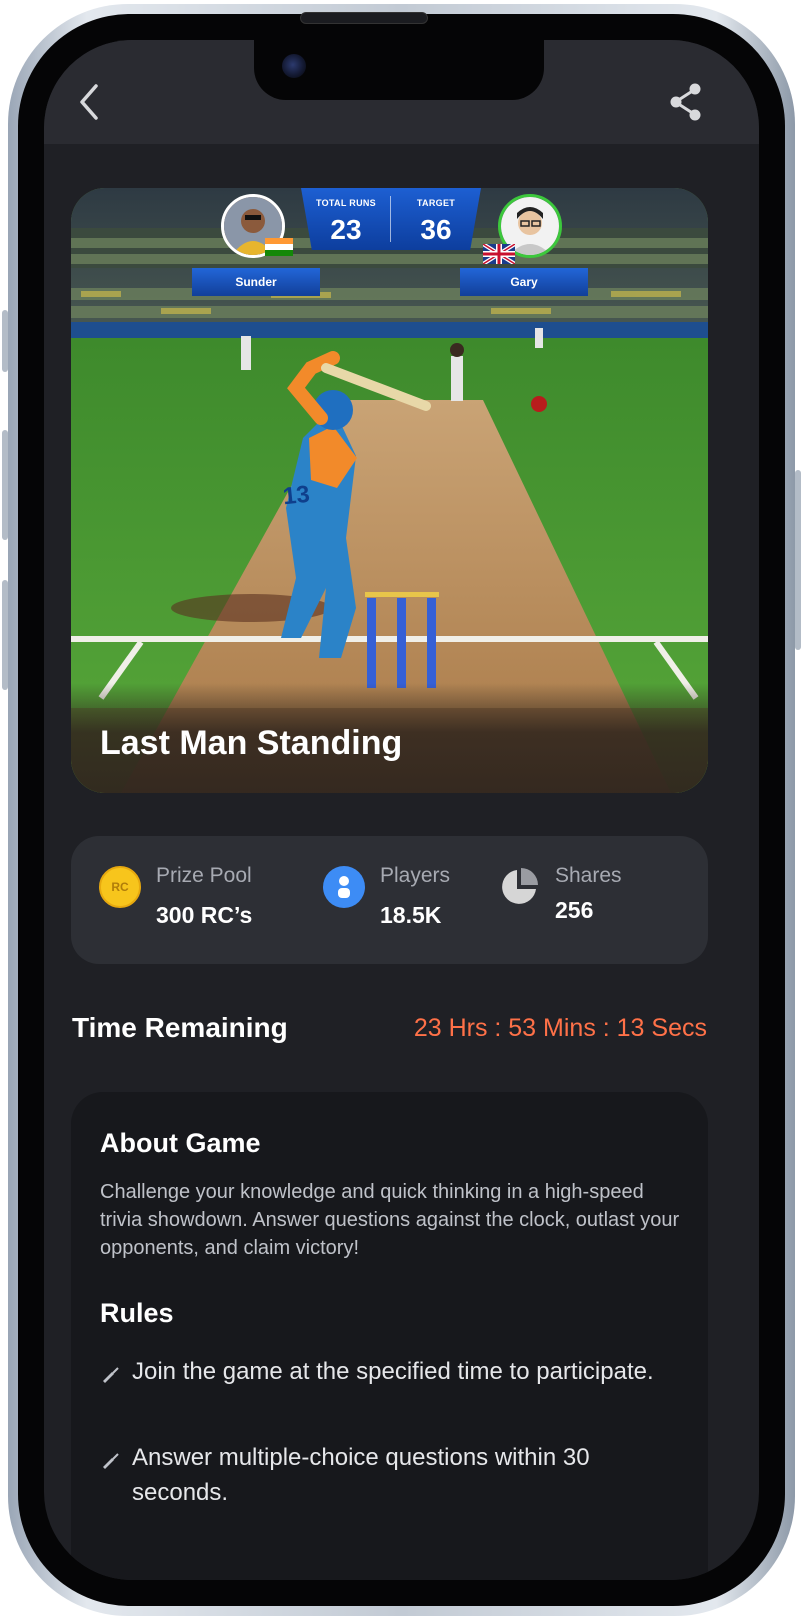 The width and height of the screenshot is (803, 1621). I want to click on earpiece-speaker, so click(364, 18).